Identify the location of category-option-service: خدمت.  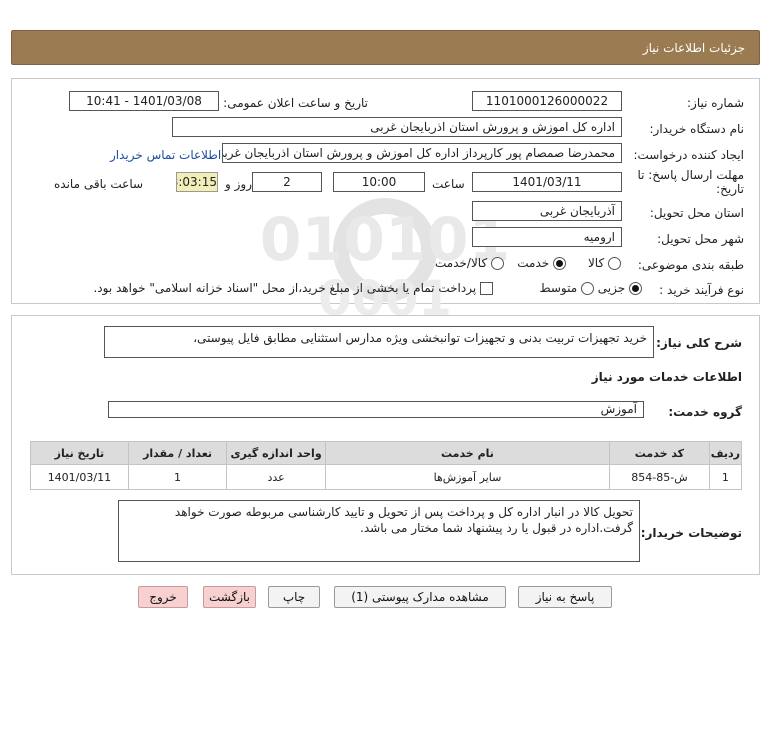
(541, 263).